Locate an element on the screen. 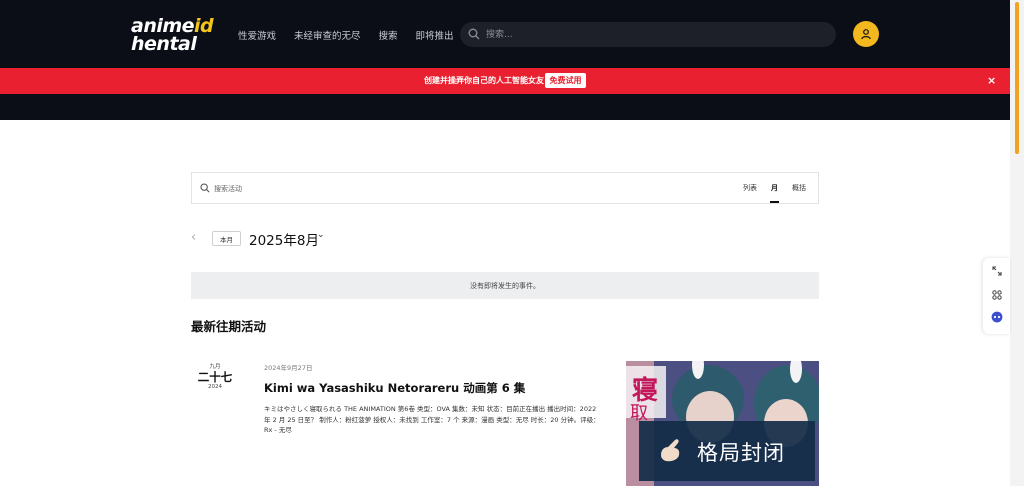 Image resolution: width=1024 pixels, height=486 pixels. overlay-text: 格局封闭 is located at coordinates (741, 453).